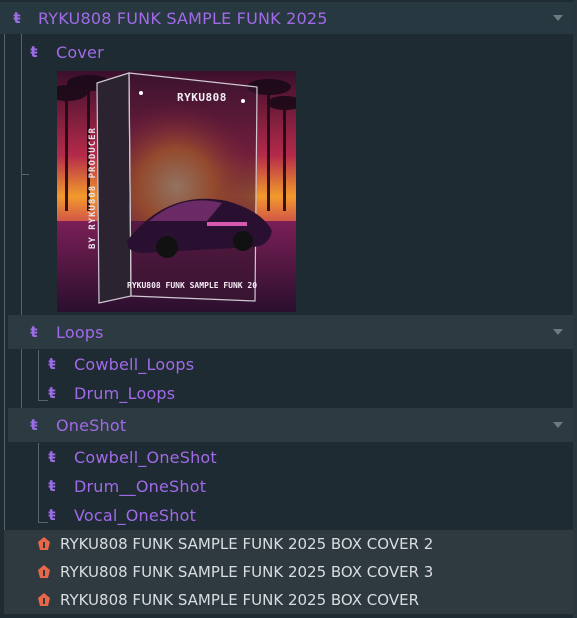  What do you see at coordinates (290, 425) in the screenshot?
I see `folder-row-oneshot: ŧ OneShot` at bounding box center [290, 425].